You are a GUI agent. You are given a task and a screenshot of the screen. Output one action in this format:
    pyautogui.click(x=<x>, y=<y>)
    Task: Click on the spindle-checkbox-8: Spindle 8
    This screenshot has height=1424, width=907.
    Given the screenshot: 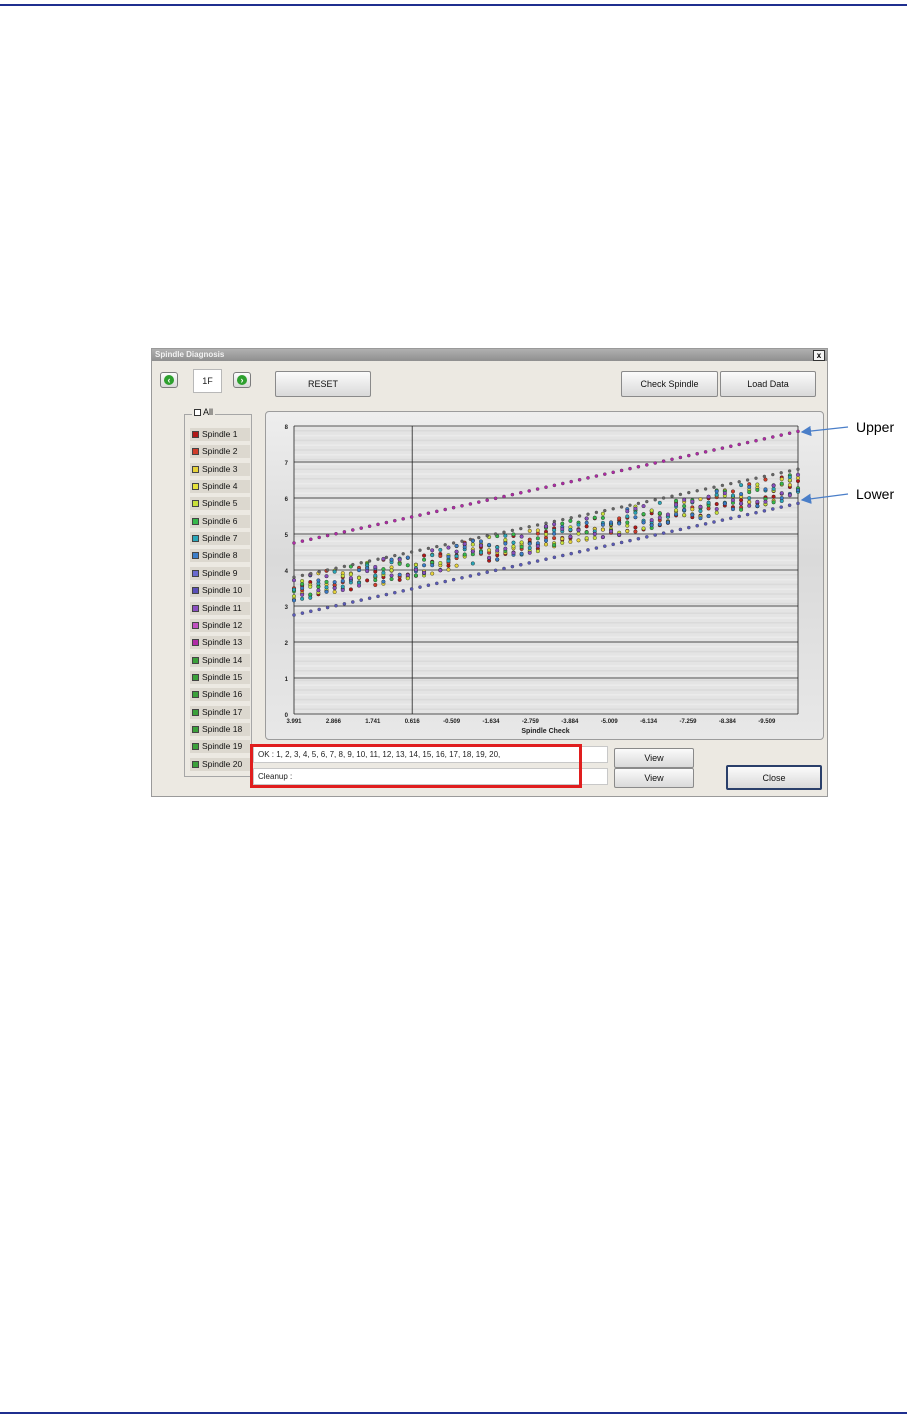 What is the action you would take?
    pyautogui.click(x=220, y=556)
    